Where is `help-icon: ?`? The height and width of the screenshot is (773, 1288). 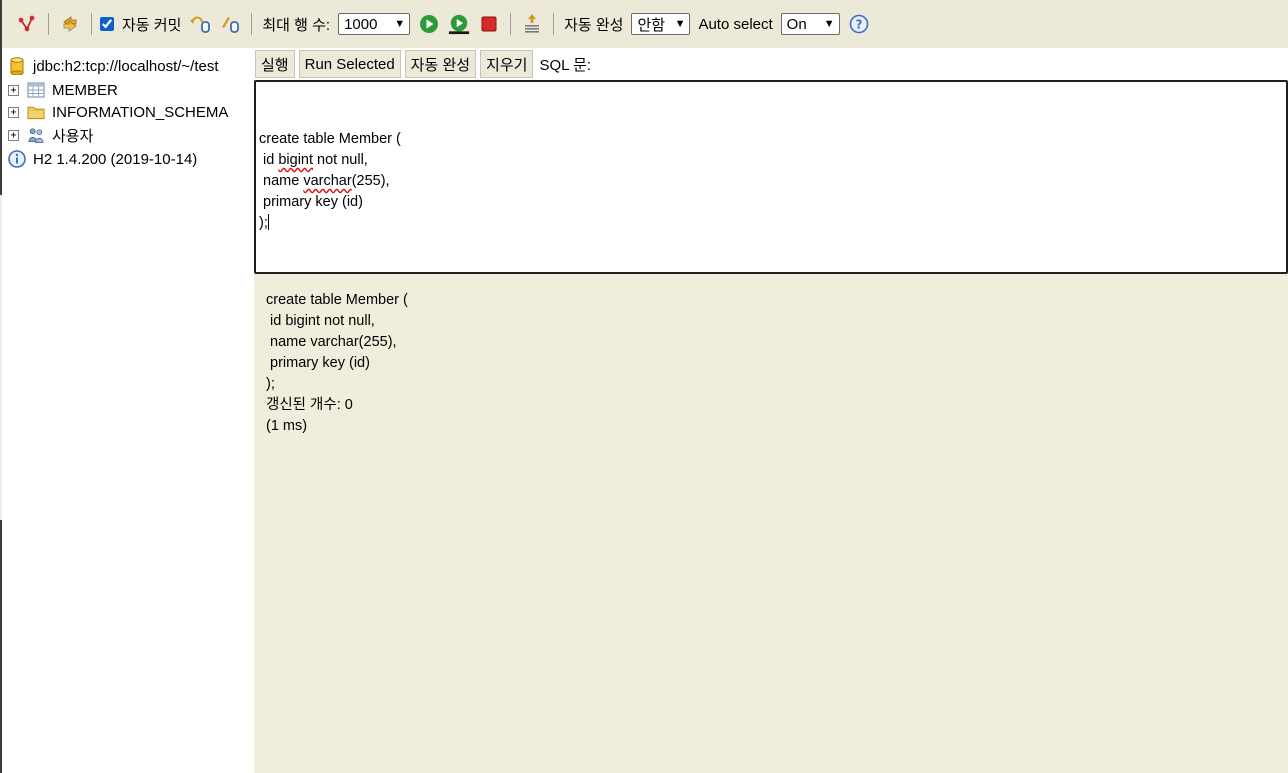
help-icon: ? is located at coordinates (859, 24).